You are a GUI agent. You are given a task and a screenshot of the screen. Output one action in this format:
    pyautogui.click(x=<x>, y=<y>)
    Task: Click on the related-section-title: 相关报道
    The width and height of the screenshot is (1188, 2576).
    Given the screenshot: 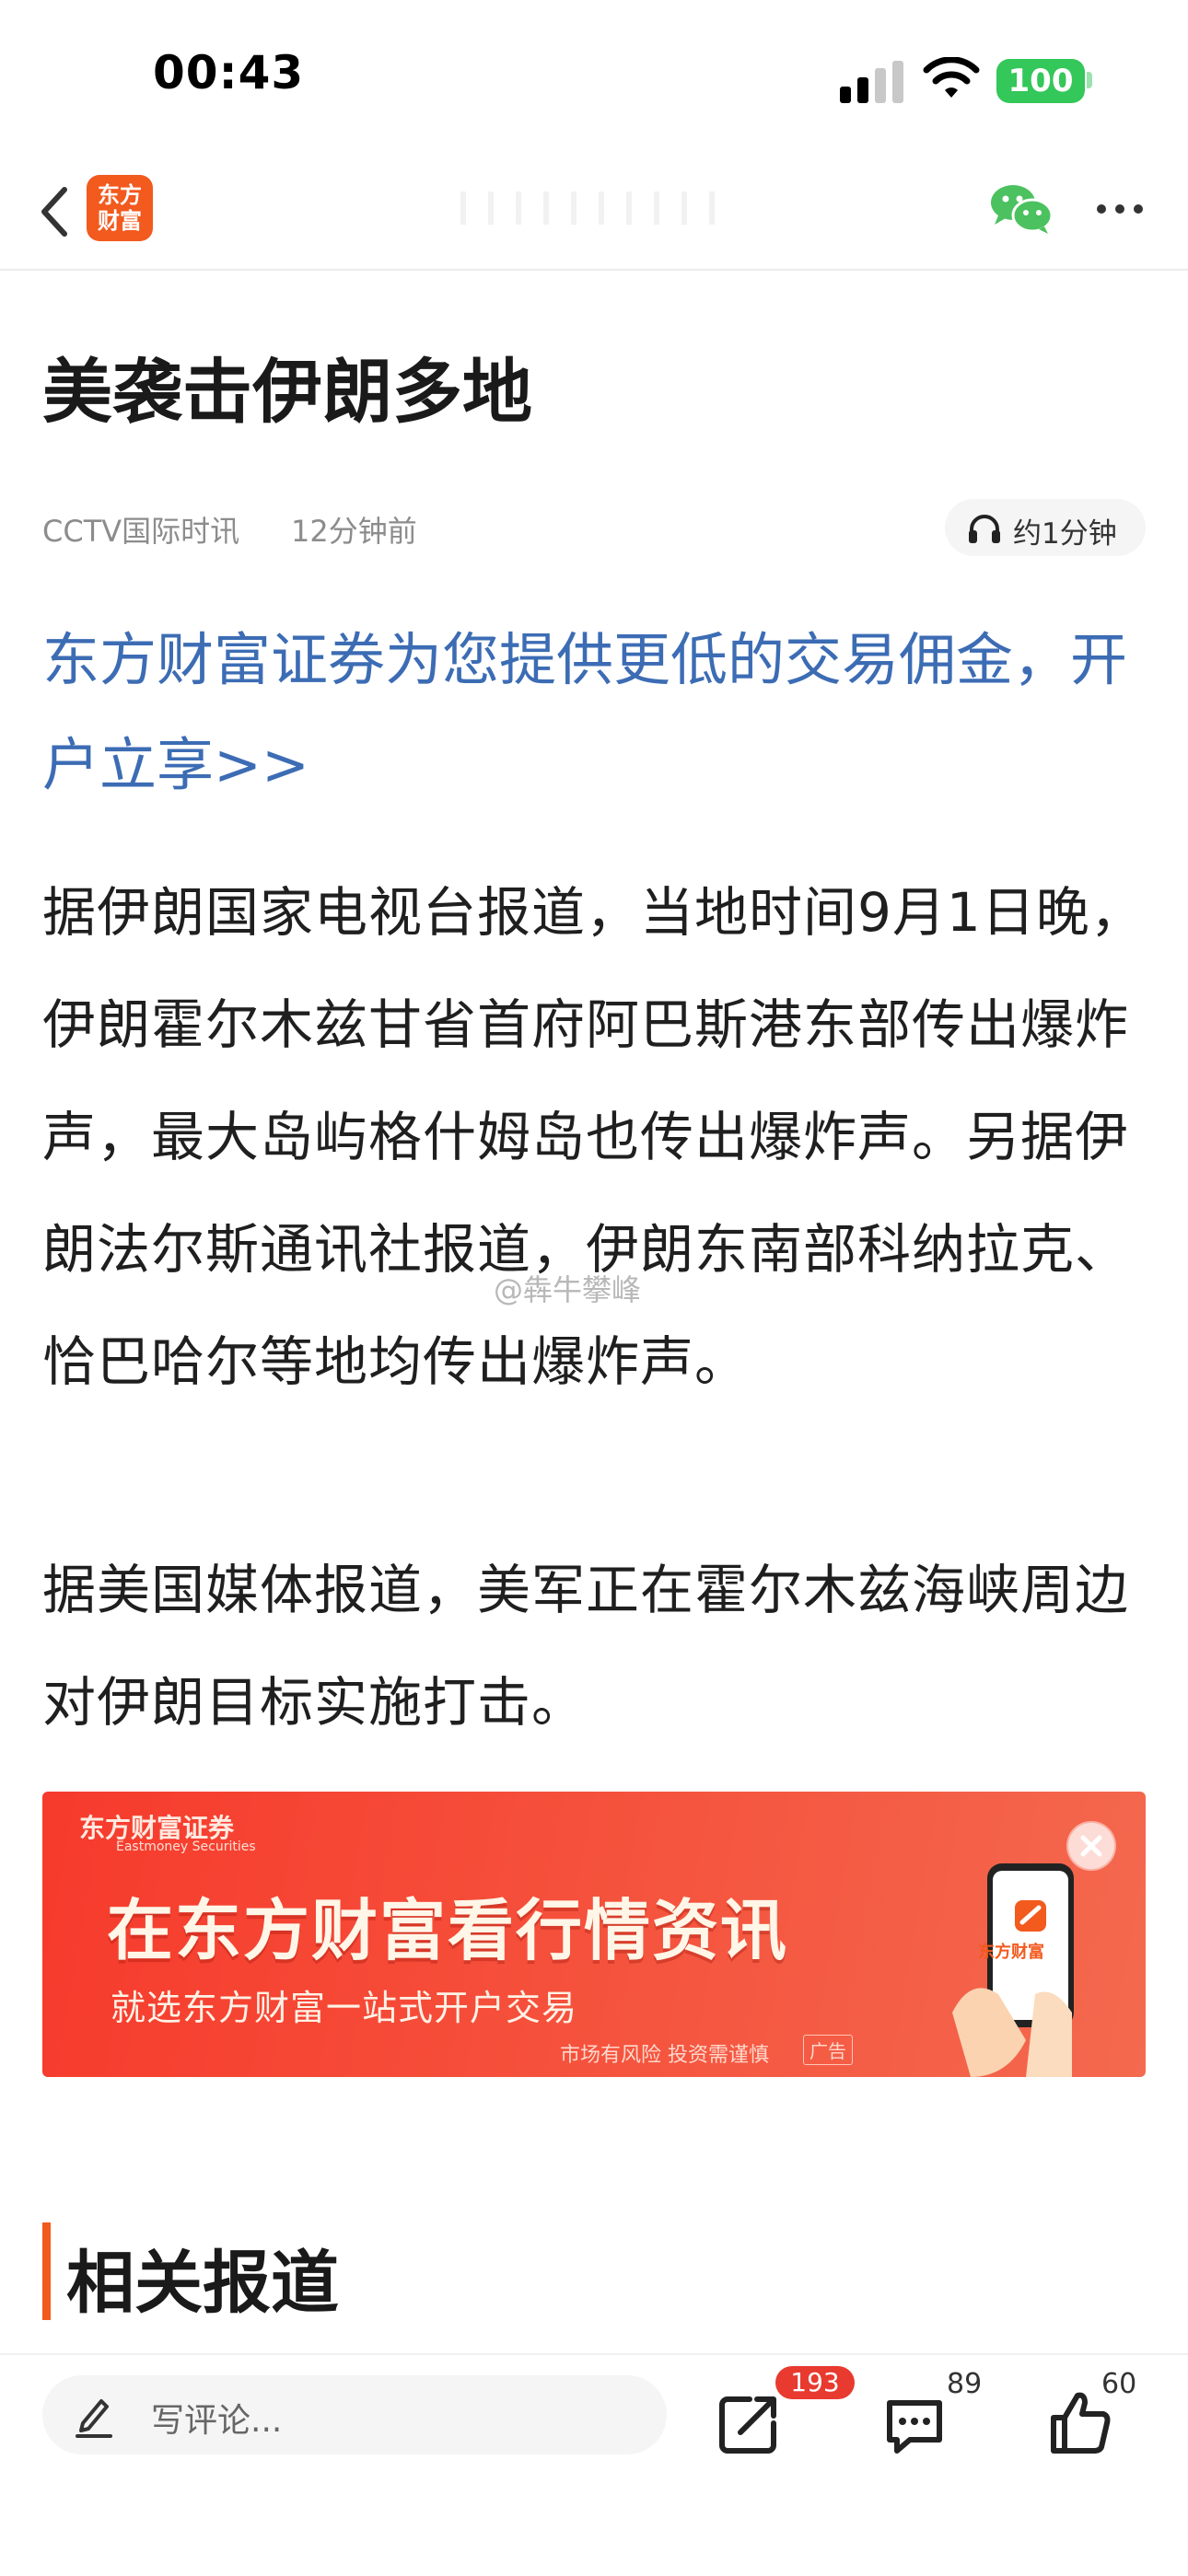 What is the action you would take?
    pyautogui.click(x=202, y=2283)
    